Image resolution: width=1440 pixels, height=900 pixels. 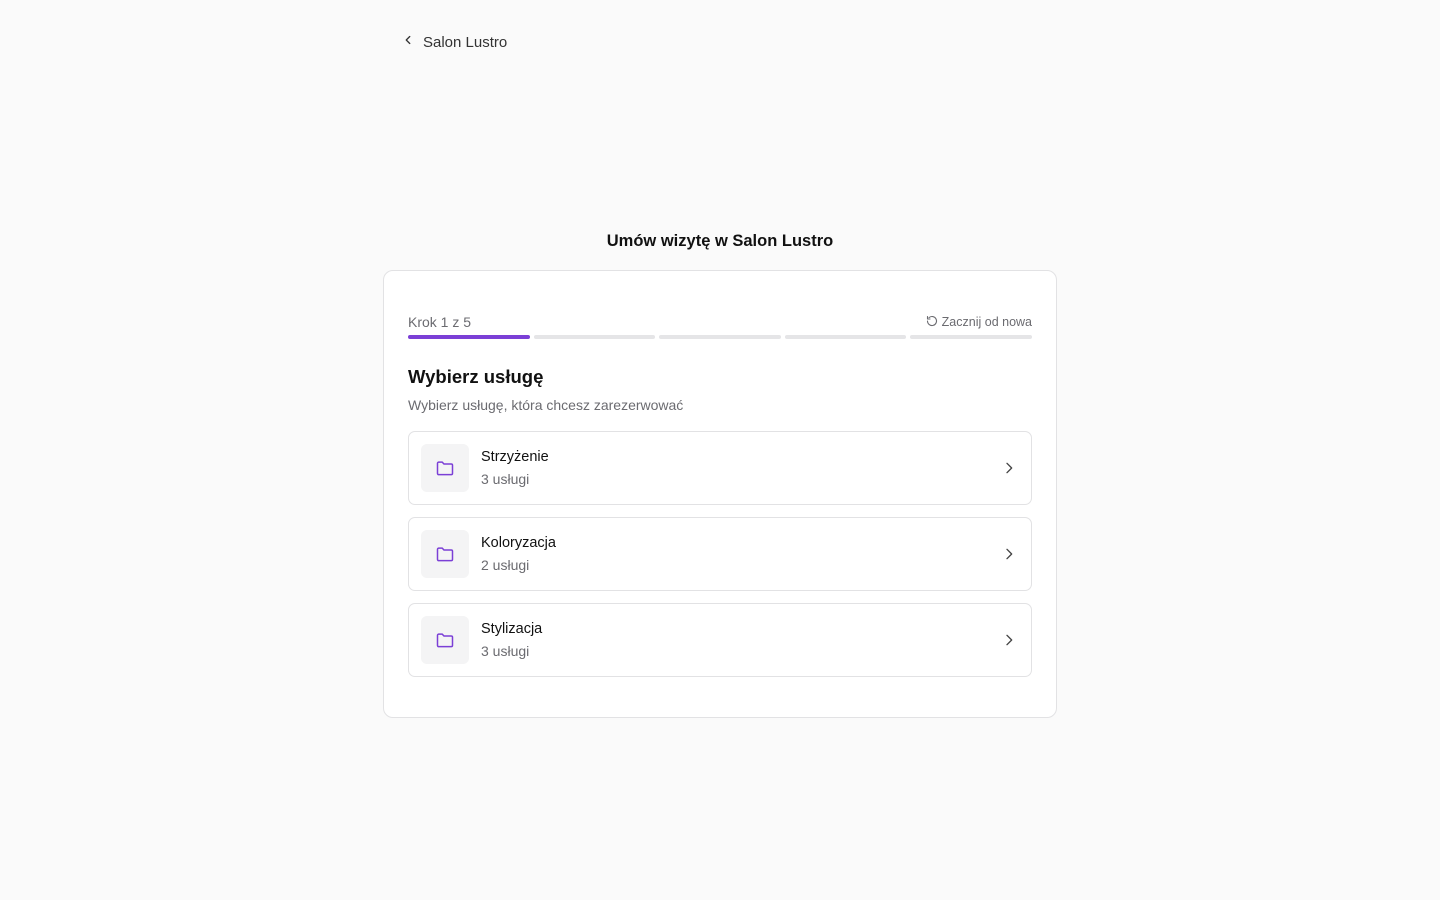 I want to click on category-item-strzyzenie: Strzyżenie 3 usługi, so click(x=720, y=468).